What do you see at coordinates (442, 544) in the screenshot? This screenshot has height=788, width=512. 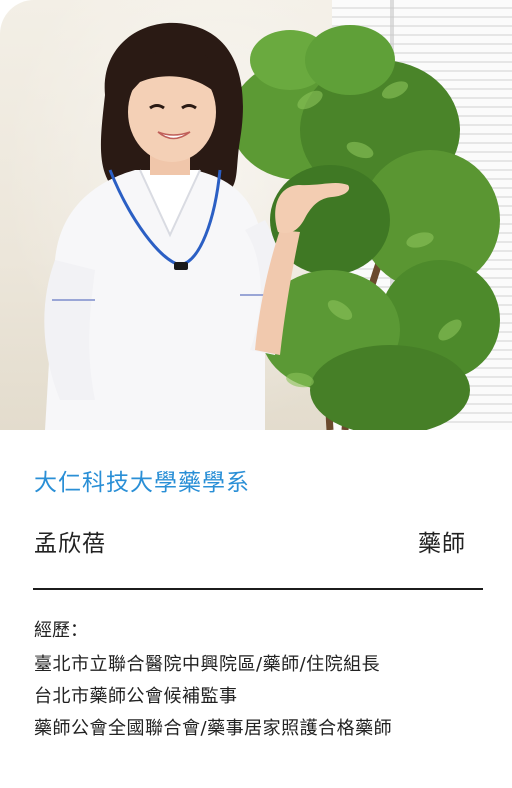 I see `job-title: 藥師` at bounding box center [442, 544].